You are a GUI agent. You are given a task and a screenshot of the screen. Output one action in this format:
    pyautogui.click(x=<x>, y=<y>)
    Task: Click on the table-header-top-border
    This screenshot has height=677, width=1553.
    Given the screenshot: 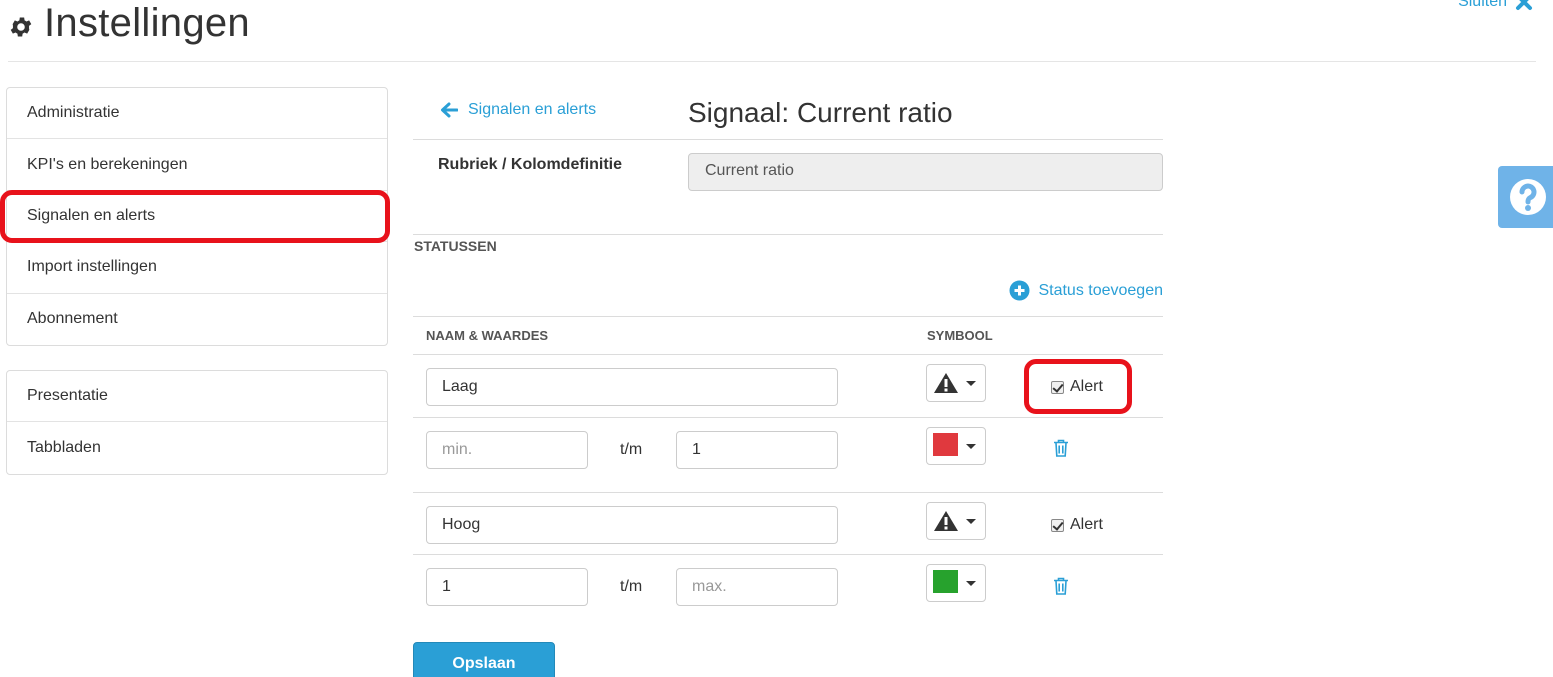 What is the action you would take?
    pyautogui.click(x=788, y=316)
    